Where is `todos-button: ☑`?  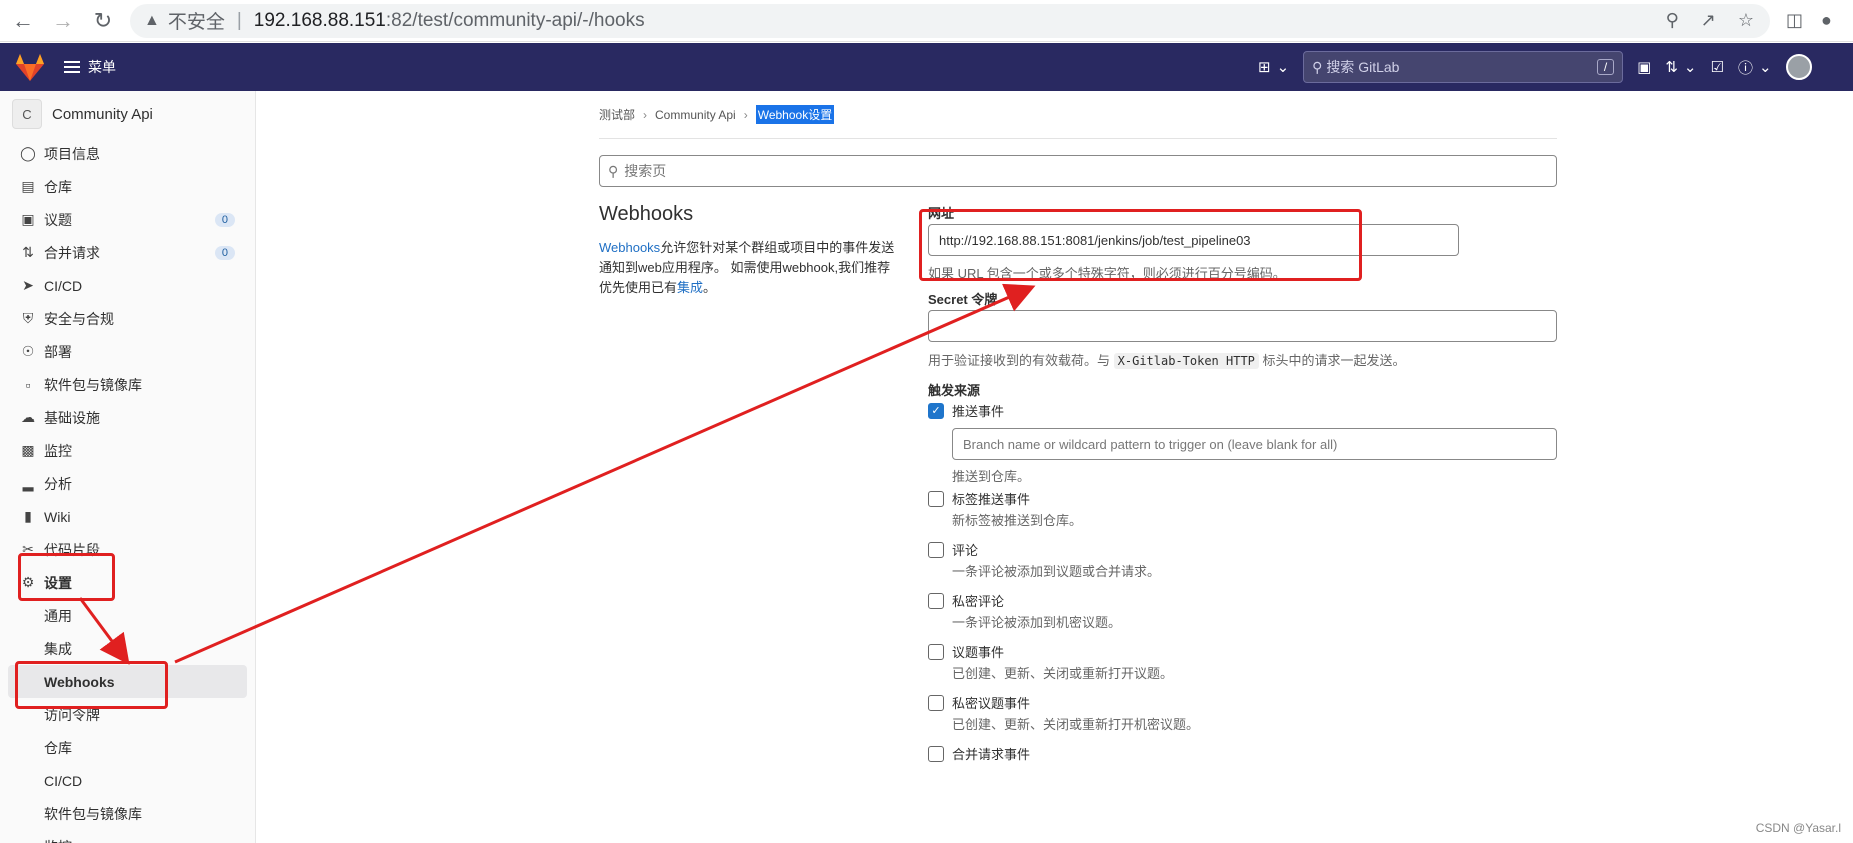
todos-button: ☑ is located at coordinates (1717, 67).